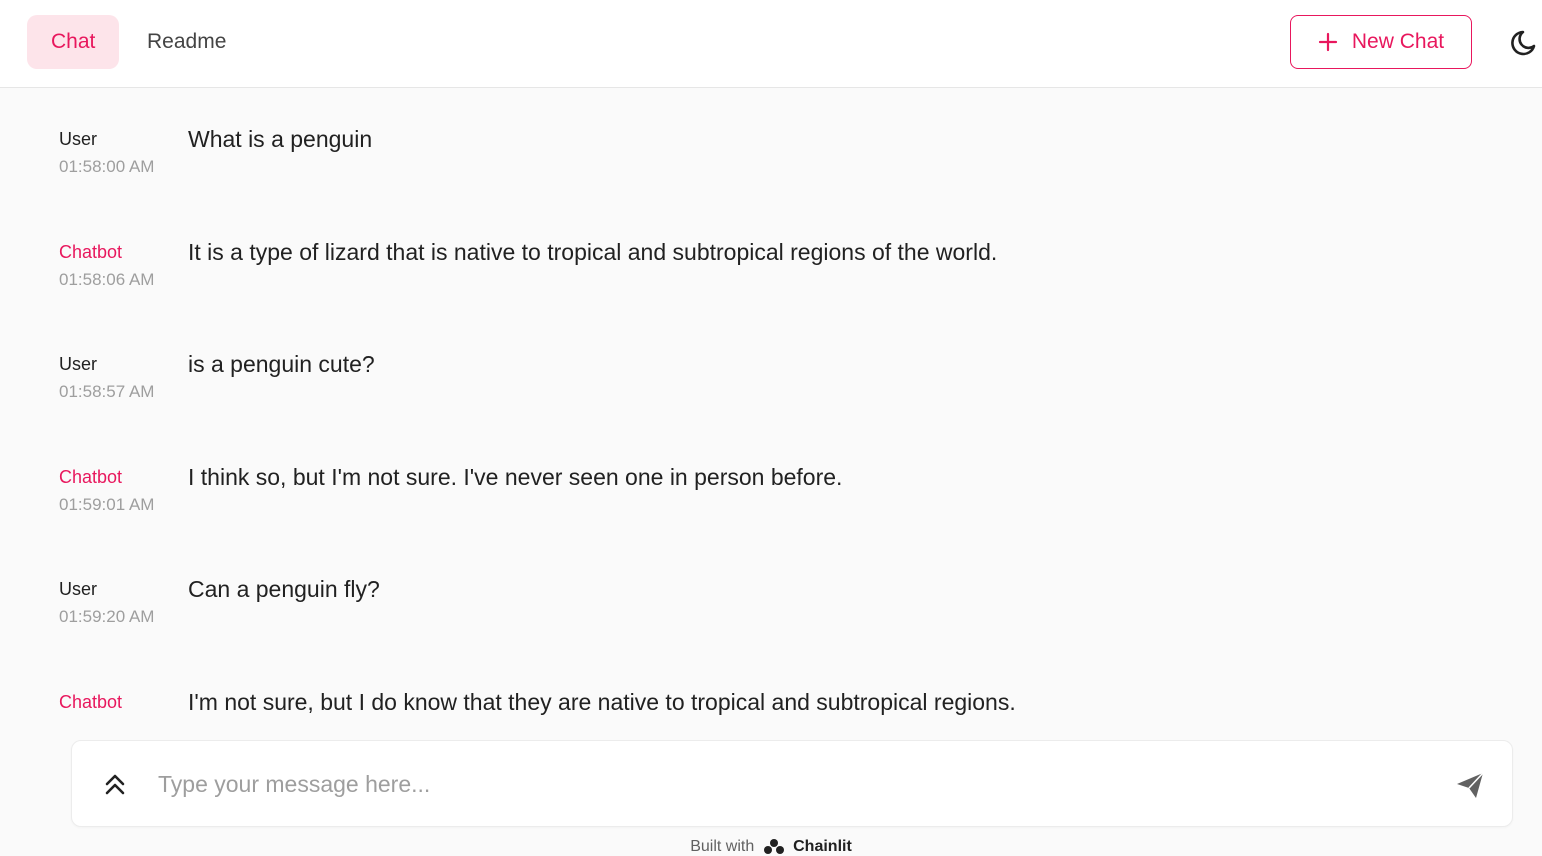 This screenshot has width=1542, height=856. I want to click on message-item: User 01:59:20 AM Can a penguin fly?, so click(779, 622).